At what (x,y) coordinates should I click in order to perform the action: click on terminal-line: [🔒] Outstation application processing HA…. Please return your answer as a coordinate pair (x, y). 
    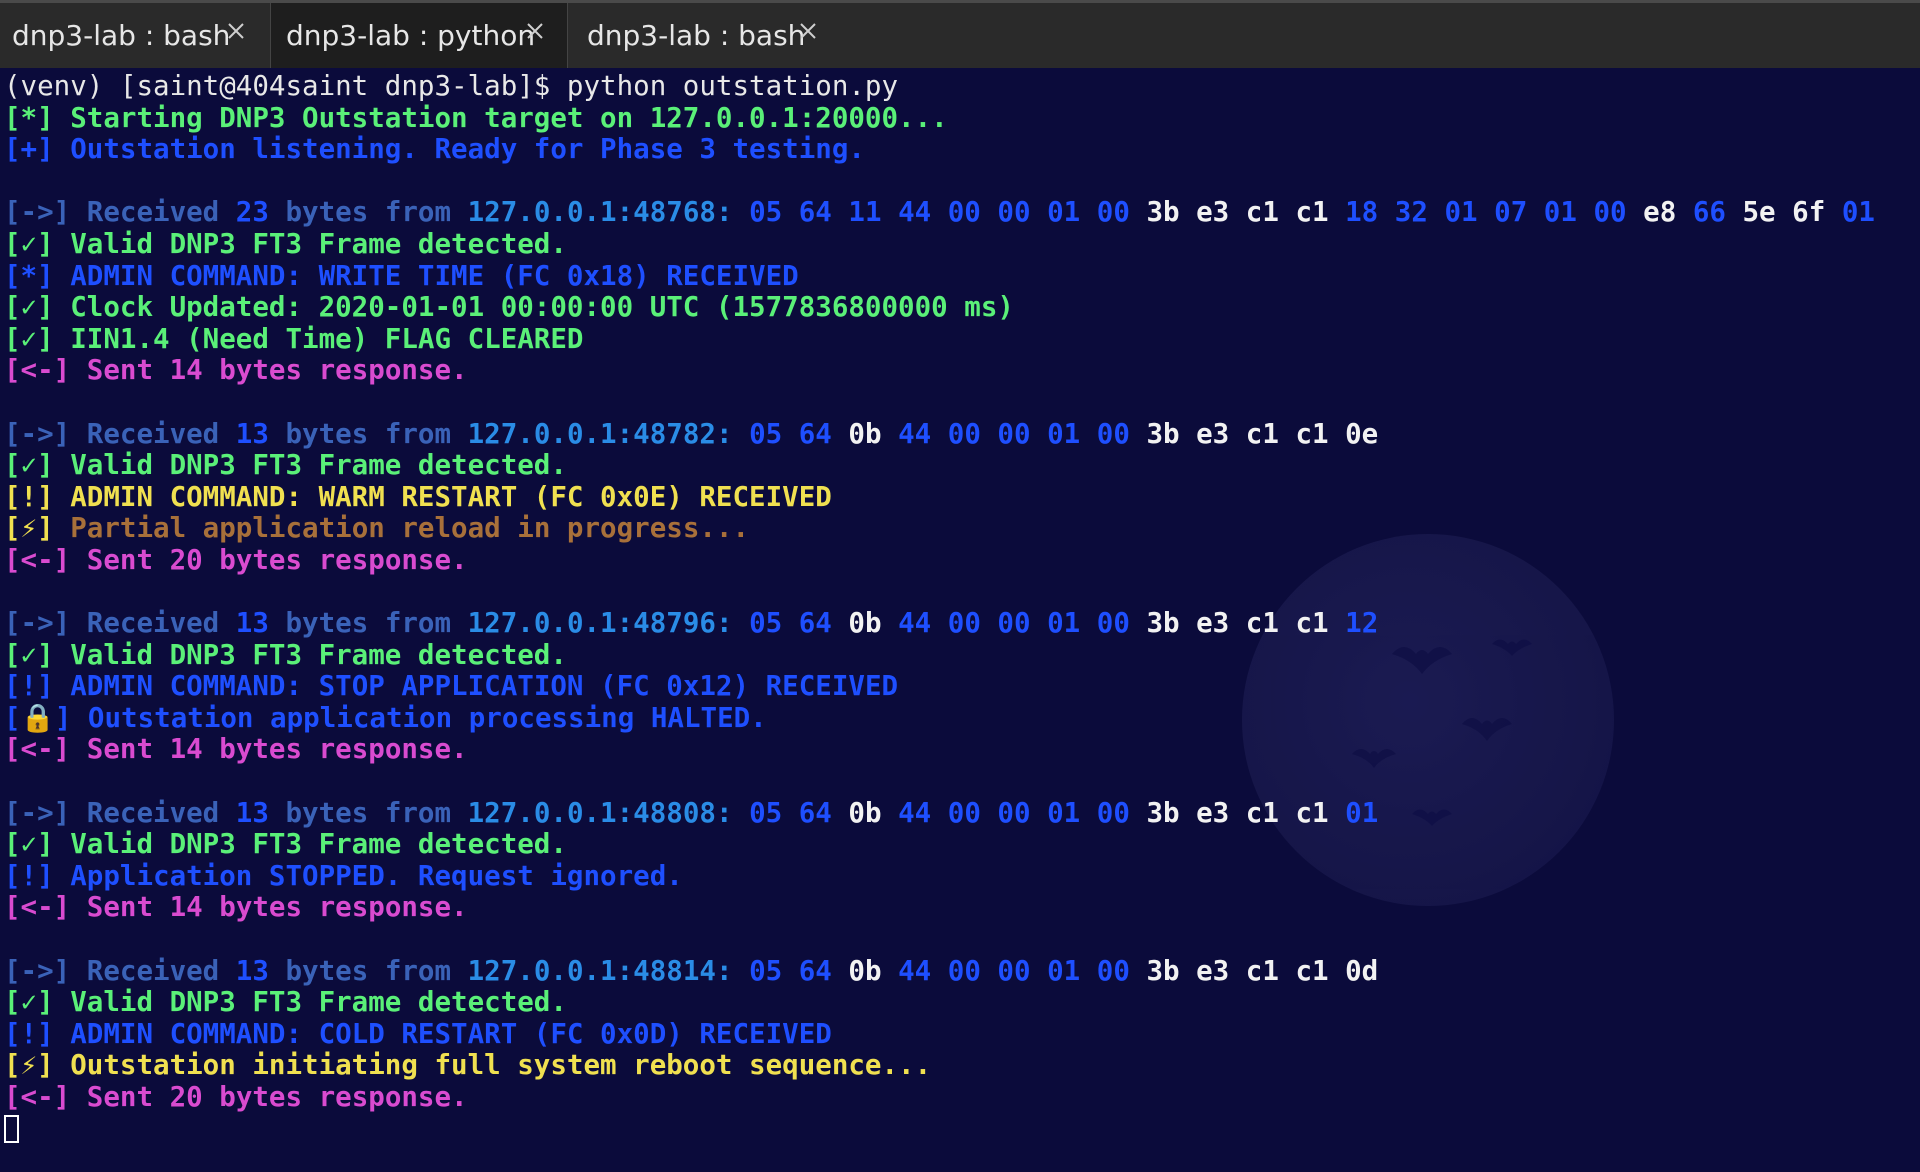
    Looking at the image, I should click on (960, 719).